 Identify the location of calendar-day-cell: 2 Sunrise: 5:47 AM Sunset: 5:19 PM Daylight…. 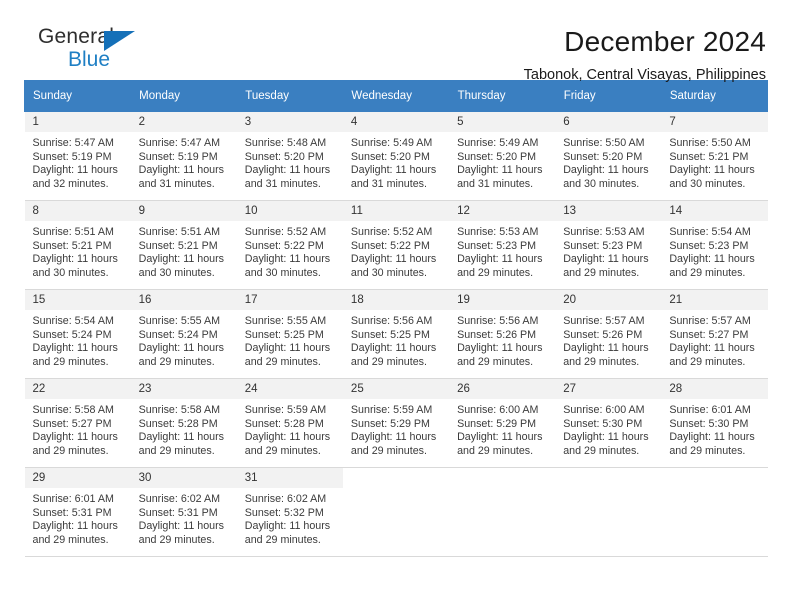
(183, 156).